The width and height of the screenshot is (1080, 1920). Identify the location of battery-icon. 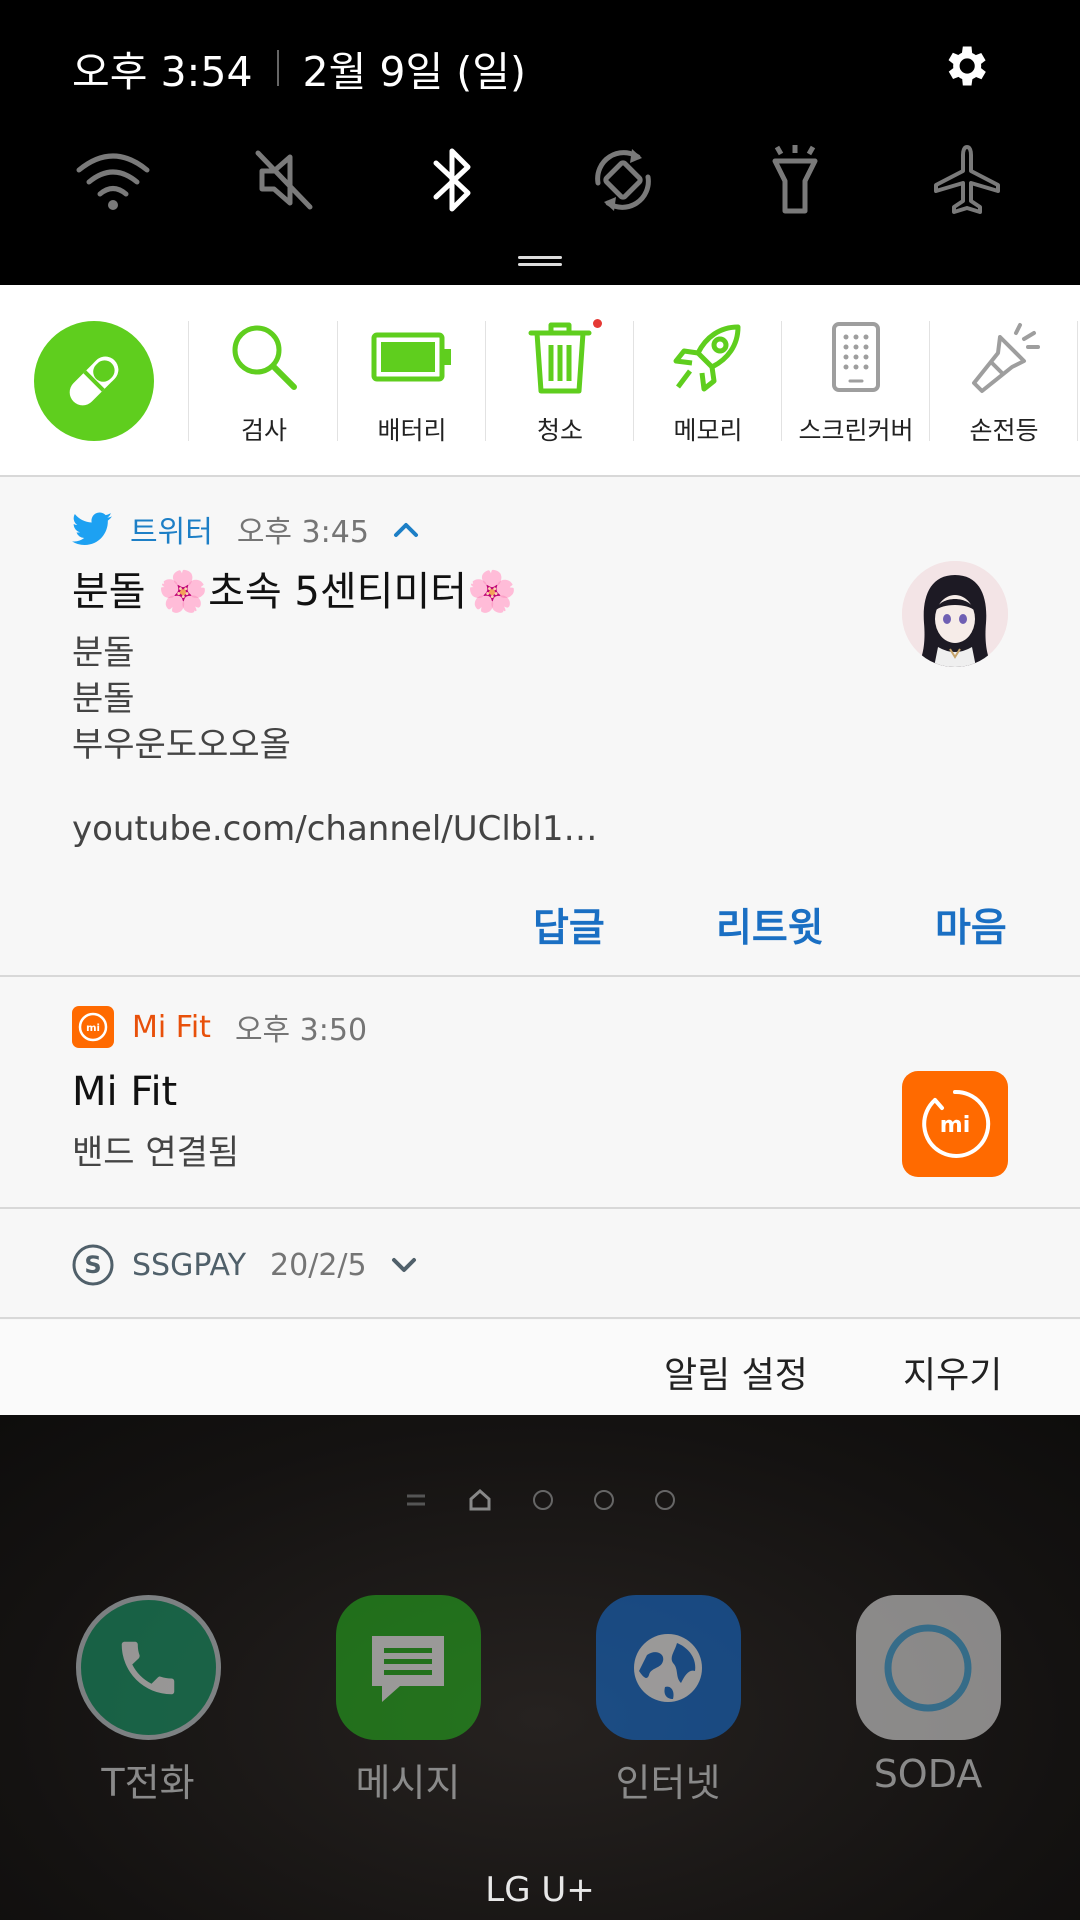
(411, 357).